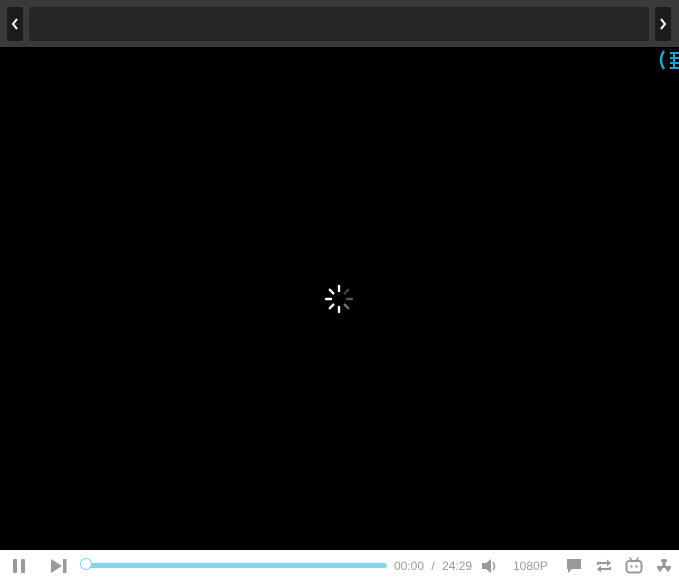 The image size is (679, 577). I want to click on tv-mascot-icon, so click(634, 565).